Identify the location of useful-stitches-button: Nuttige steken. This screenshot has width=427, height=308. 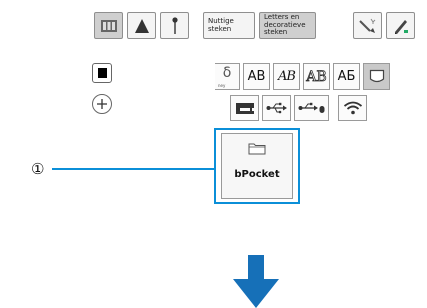
(229, 25).